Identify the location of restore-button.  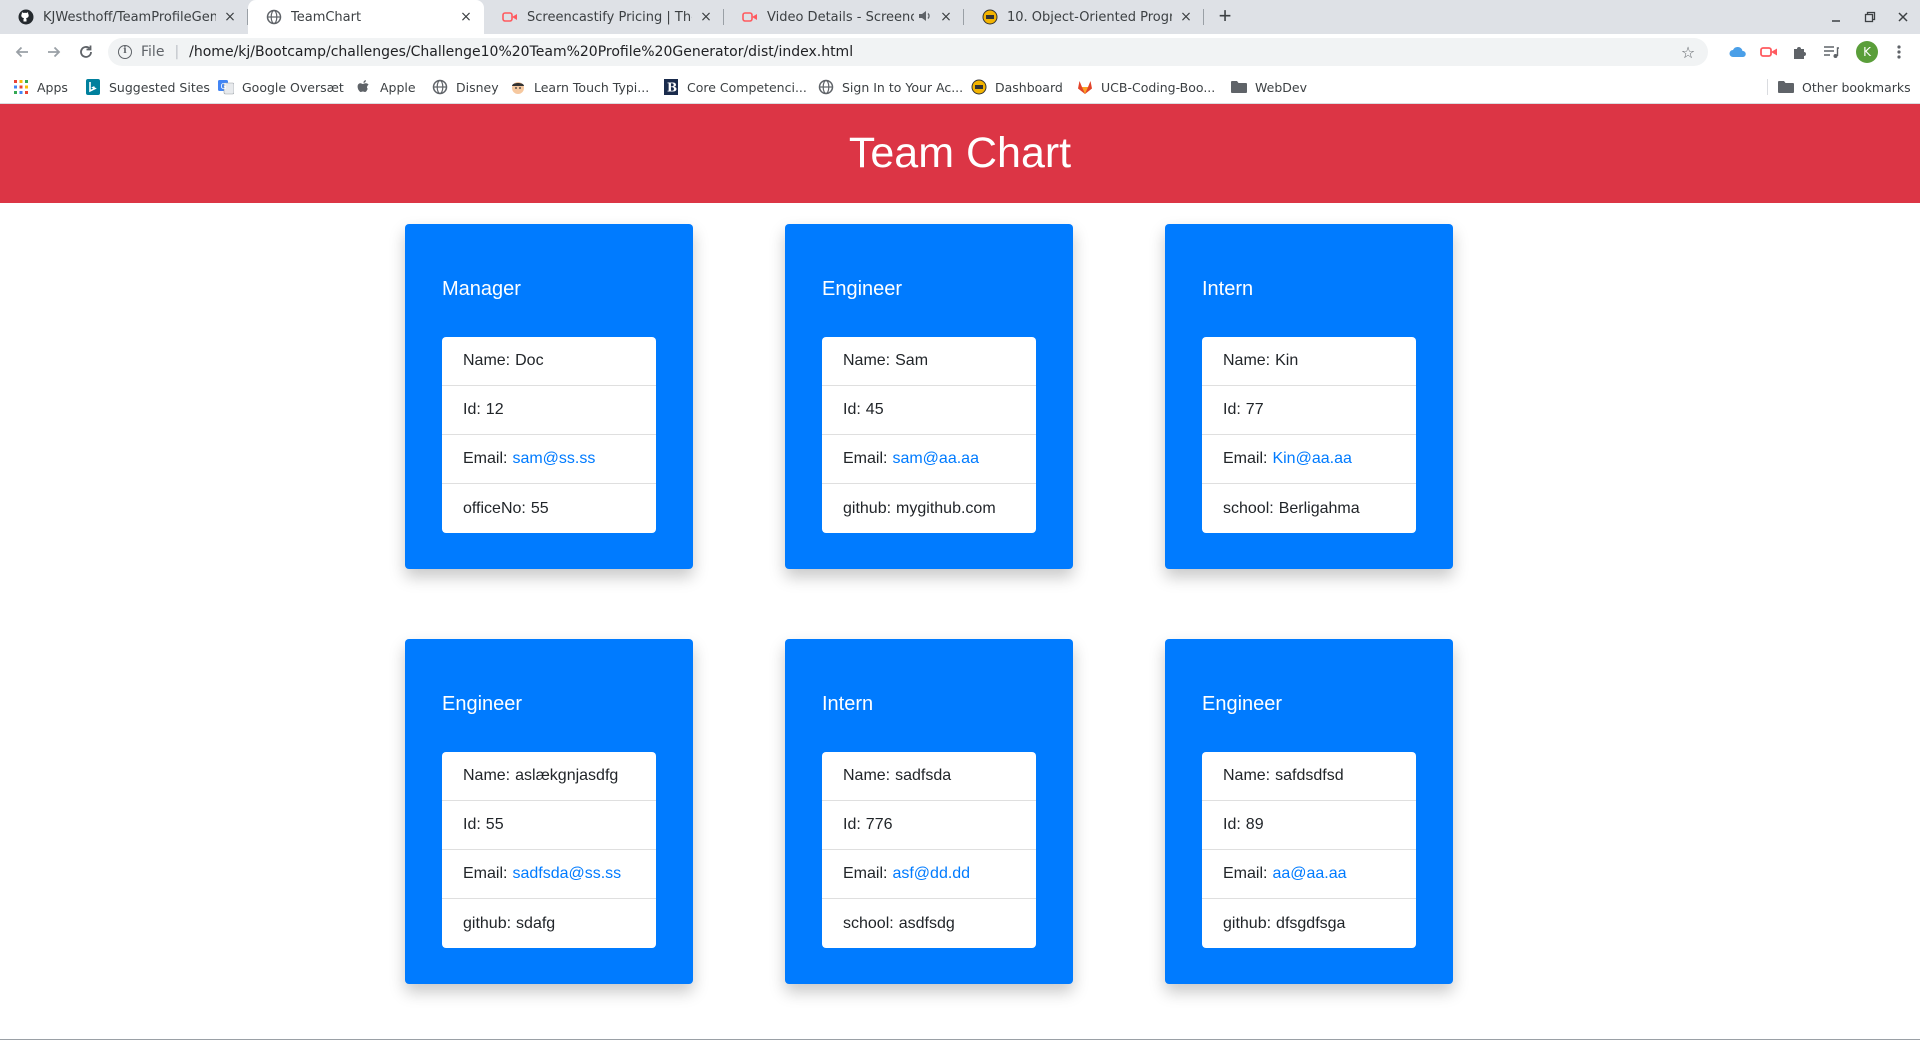
(1870, 17).